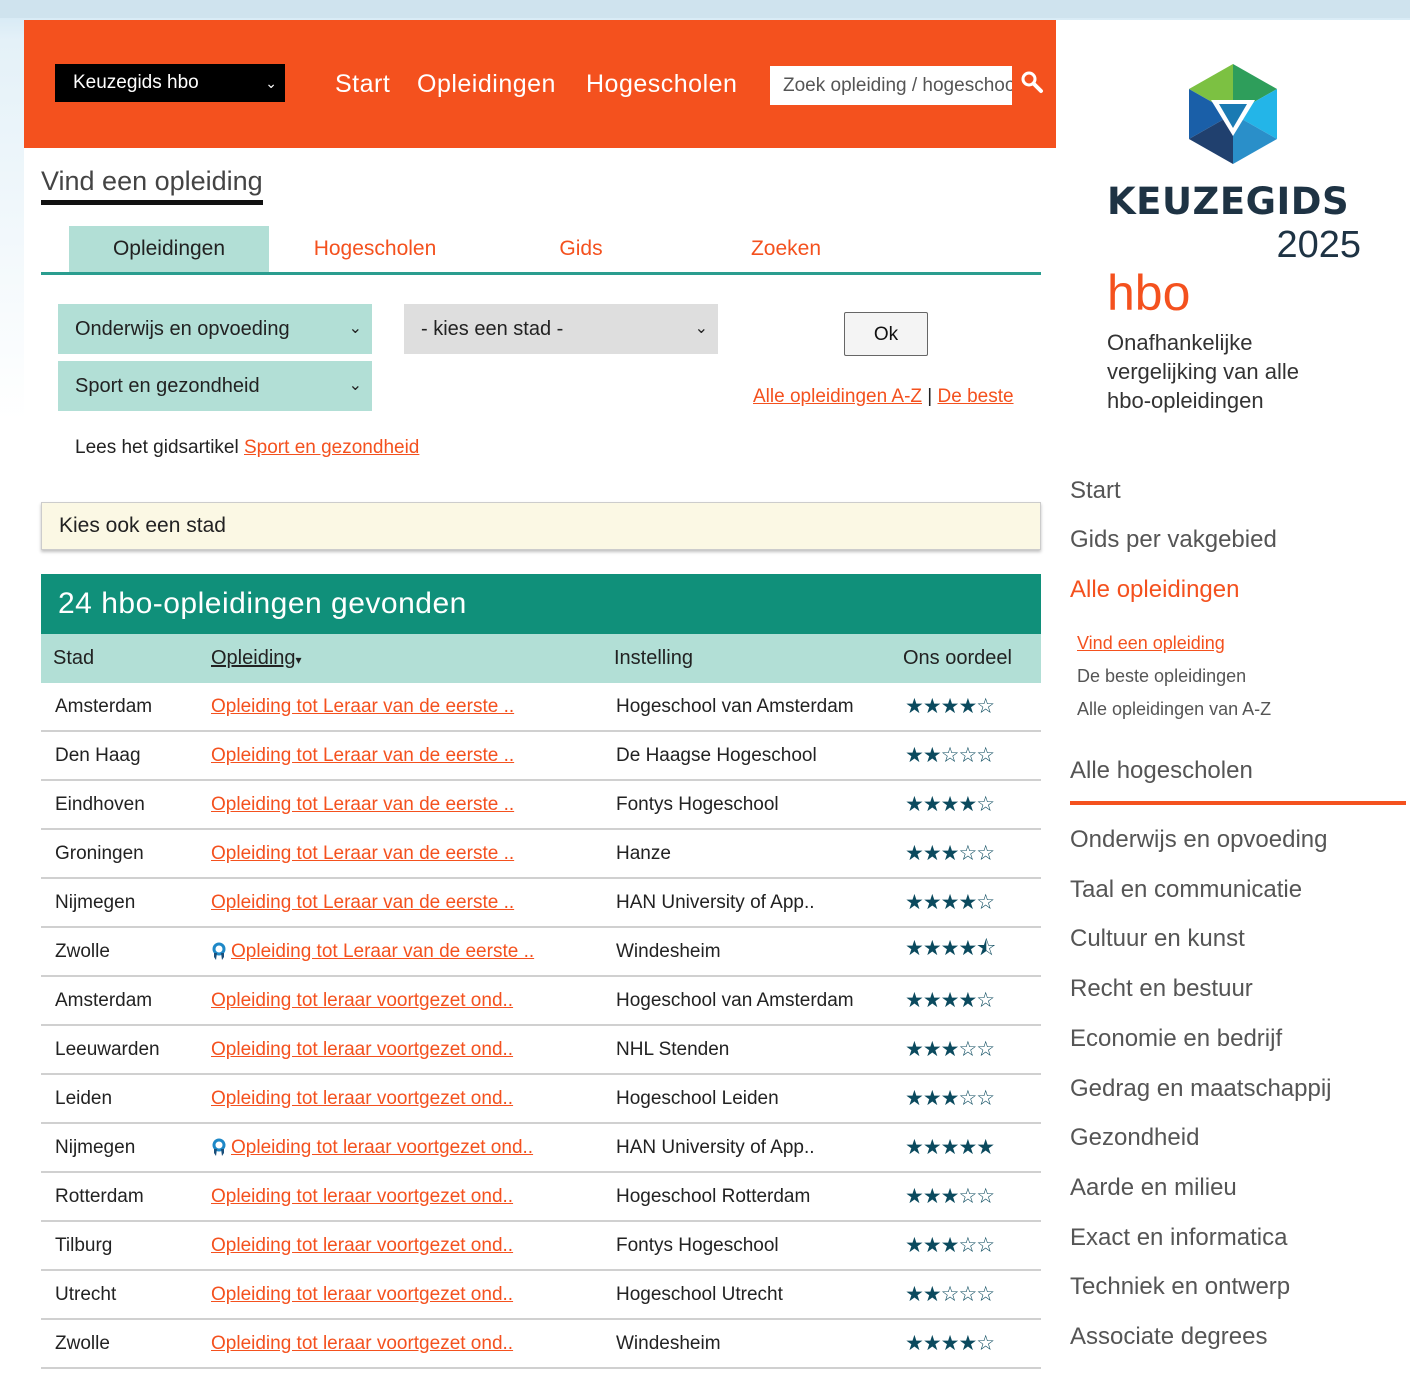 The height and width of the screenshot is (1378, 1410). What do you see at coordinates (1095, 491) in the screenshot?
I see `sidebar-item-start: Start` at bounding box center [1095, 491].